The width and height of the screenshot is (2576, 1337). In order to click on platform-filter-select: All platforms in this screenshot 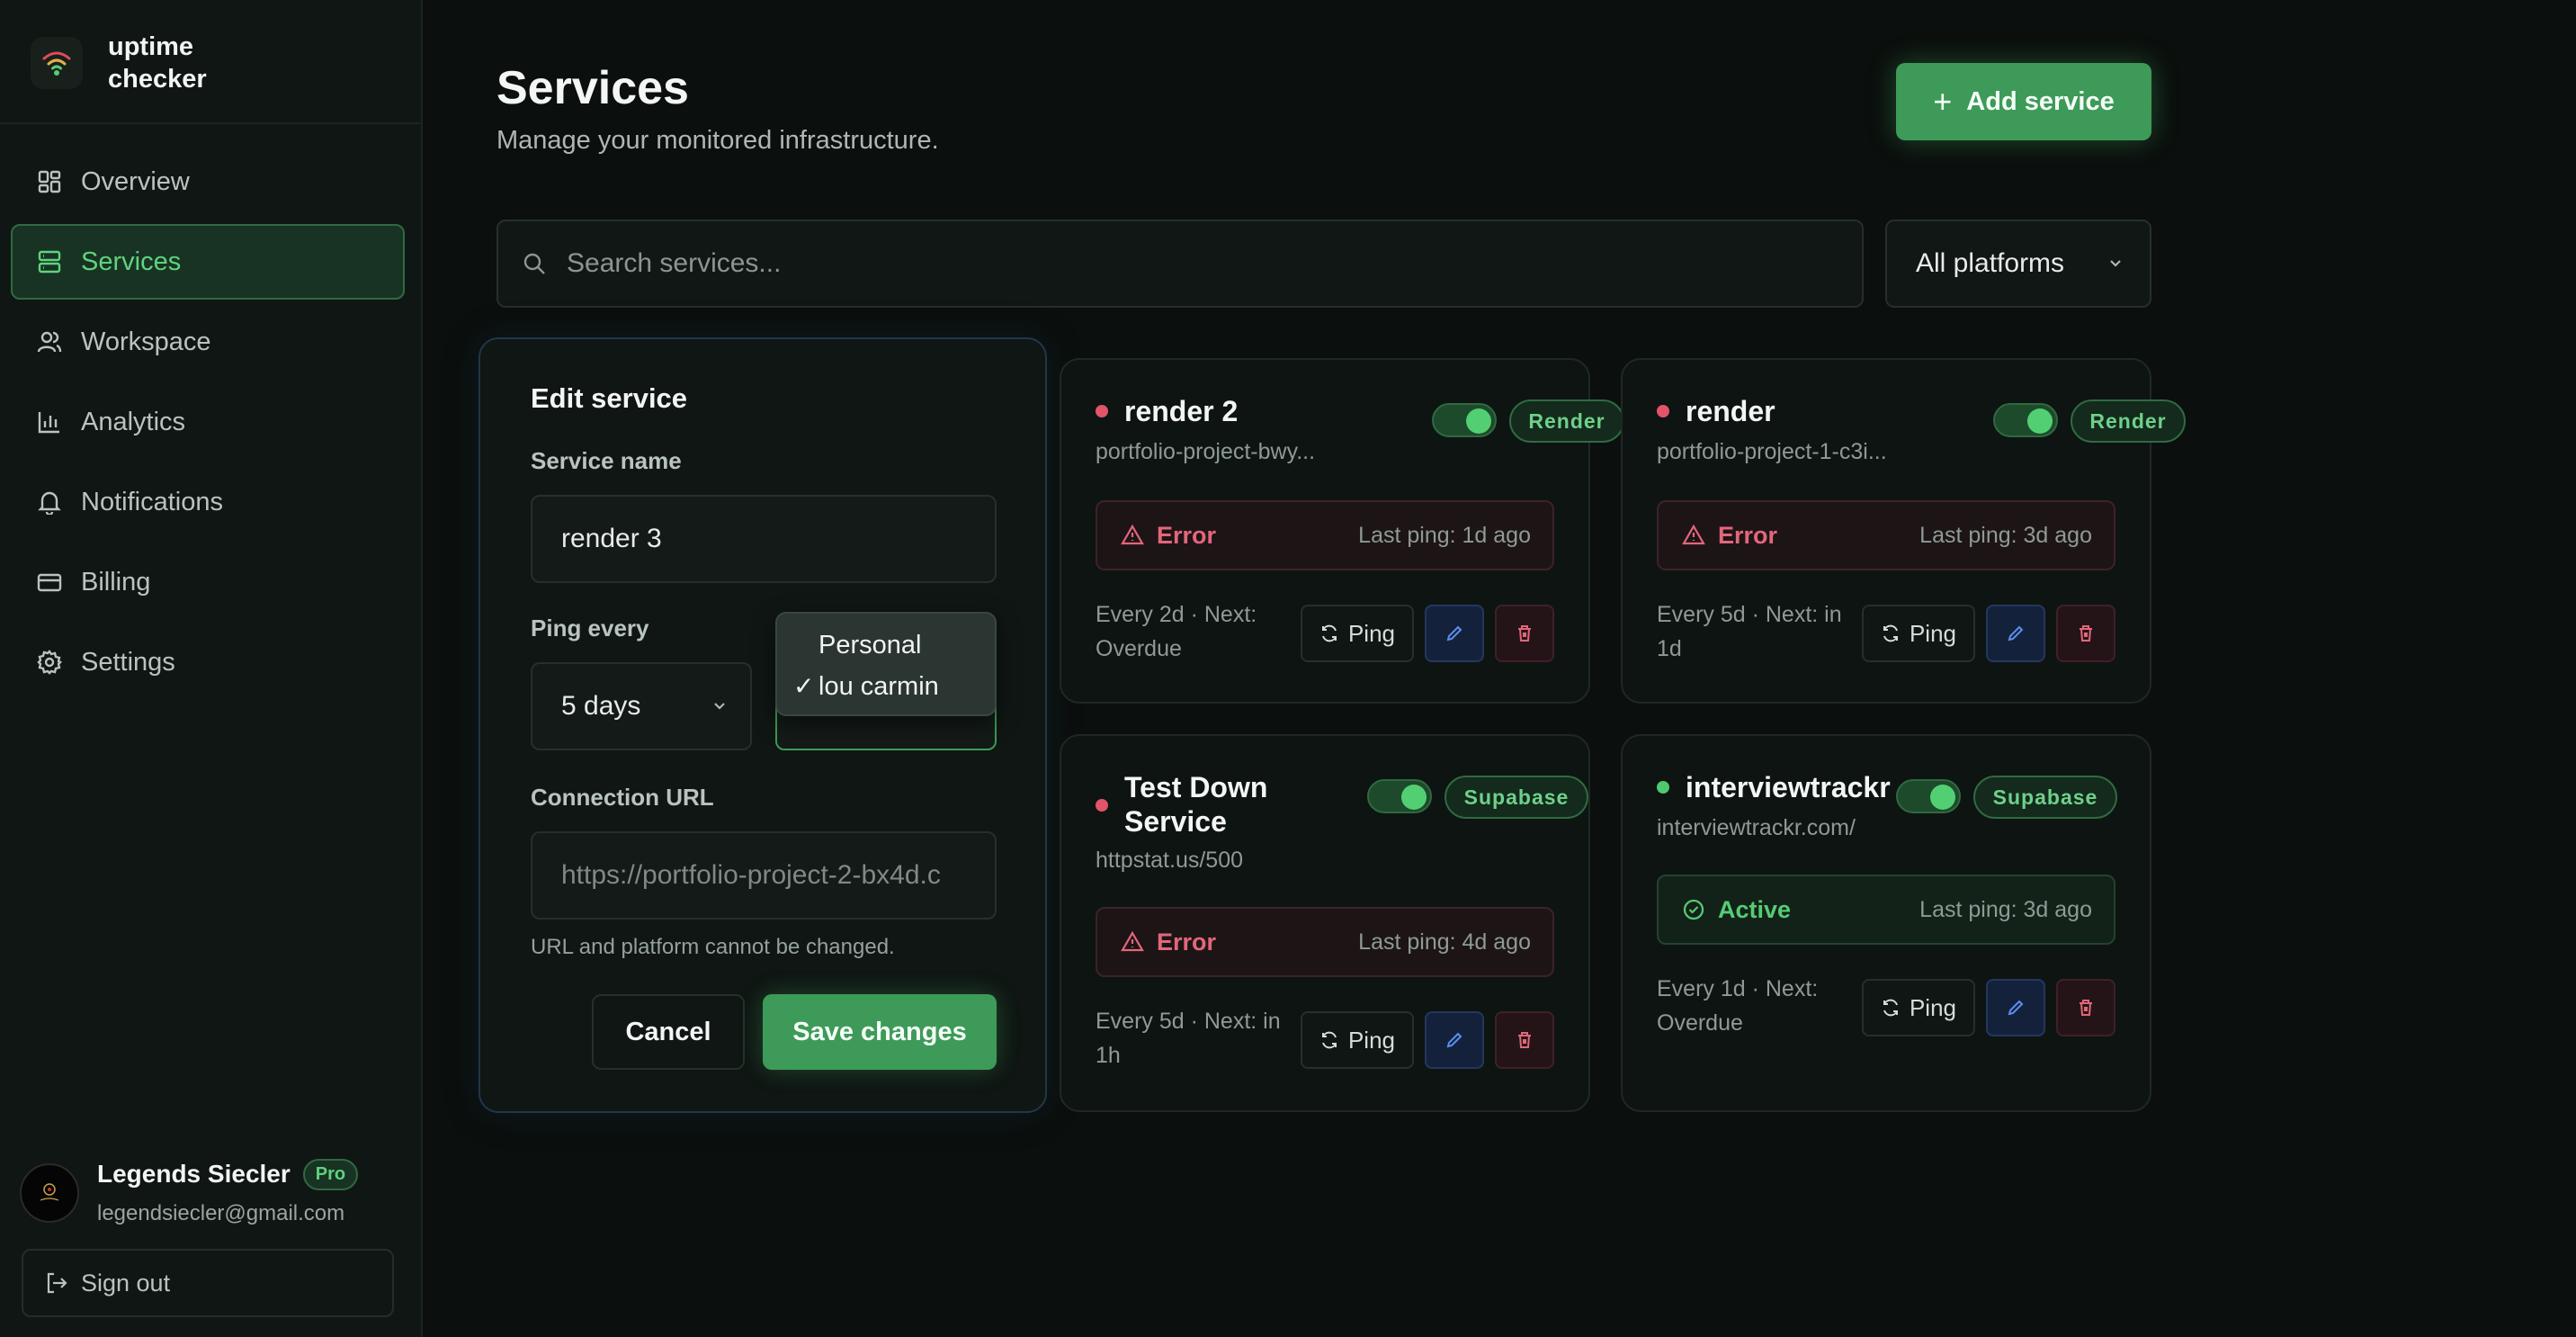, I will do `click(2018, 264)`.